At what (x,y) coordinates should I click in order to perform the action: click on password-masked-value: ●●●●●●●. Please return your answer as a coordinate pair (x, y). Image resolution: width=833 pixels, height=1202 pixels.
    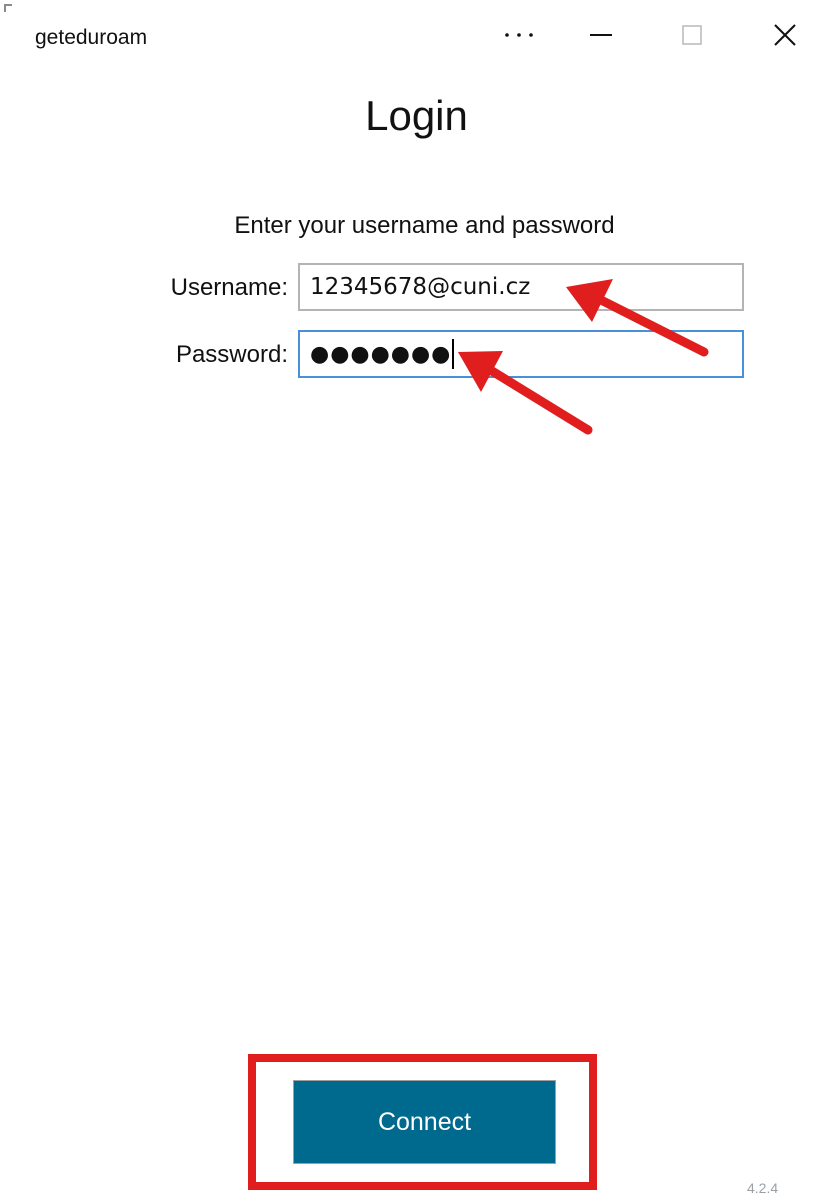
    Looking at the image, I should click on (381, 354).